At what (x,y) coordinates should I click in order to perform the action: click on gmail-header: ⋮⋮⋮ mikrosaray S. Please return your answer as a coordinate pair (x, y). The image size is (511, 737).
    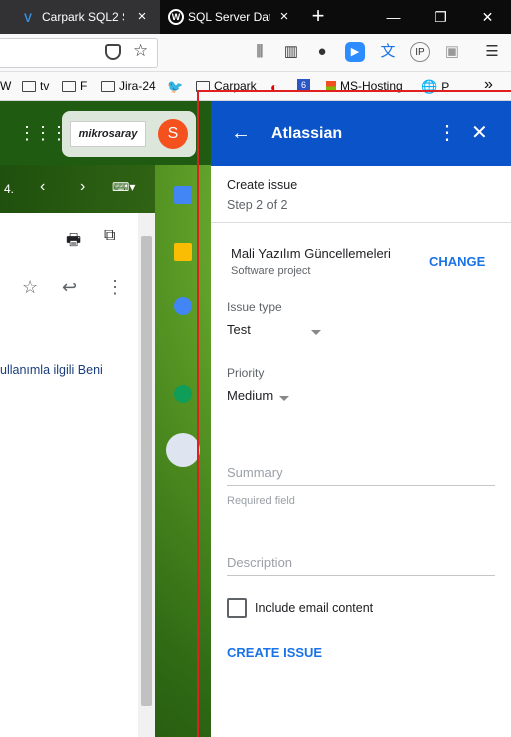
    Looking at the image, I should click on (105, 133).